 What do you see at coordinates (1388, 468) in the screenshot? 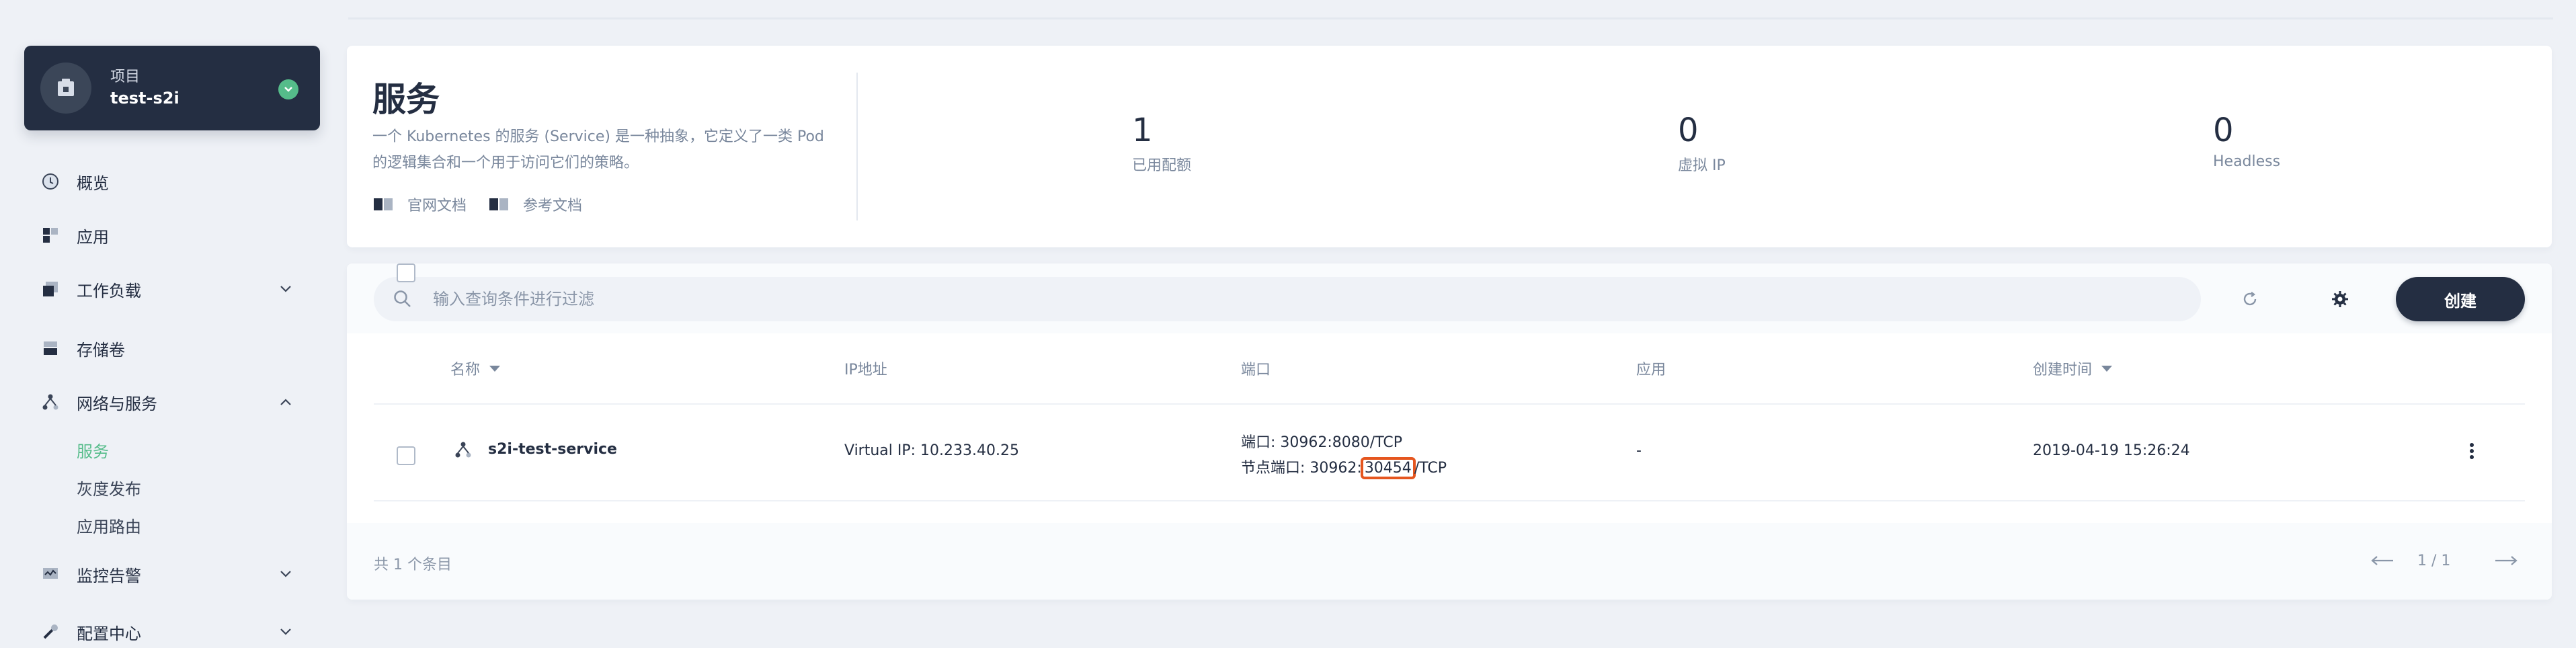
I see `node-port-highlight: 30454` at bounding box center [1388, 468].